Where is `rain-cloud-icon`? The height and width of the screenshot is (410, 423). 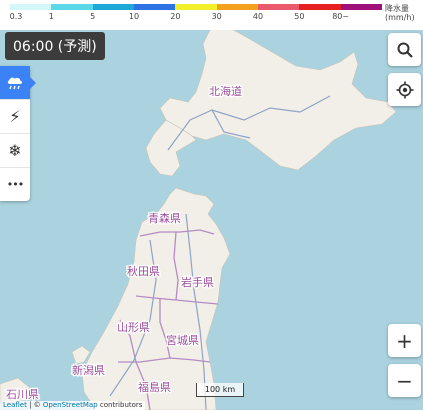 rain-cloud-icon is located at coordinates (14, 83).